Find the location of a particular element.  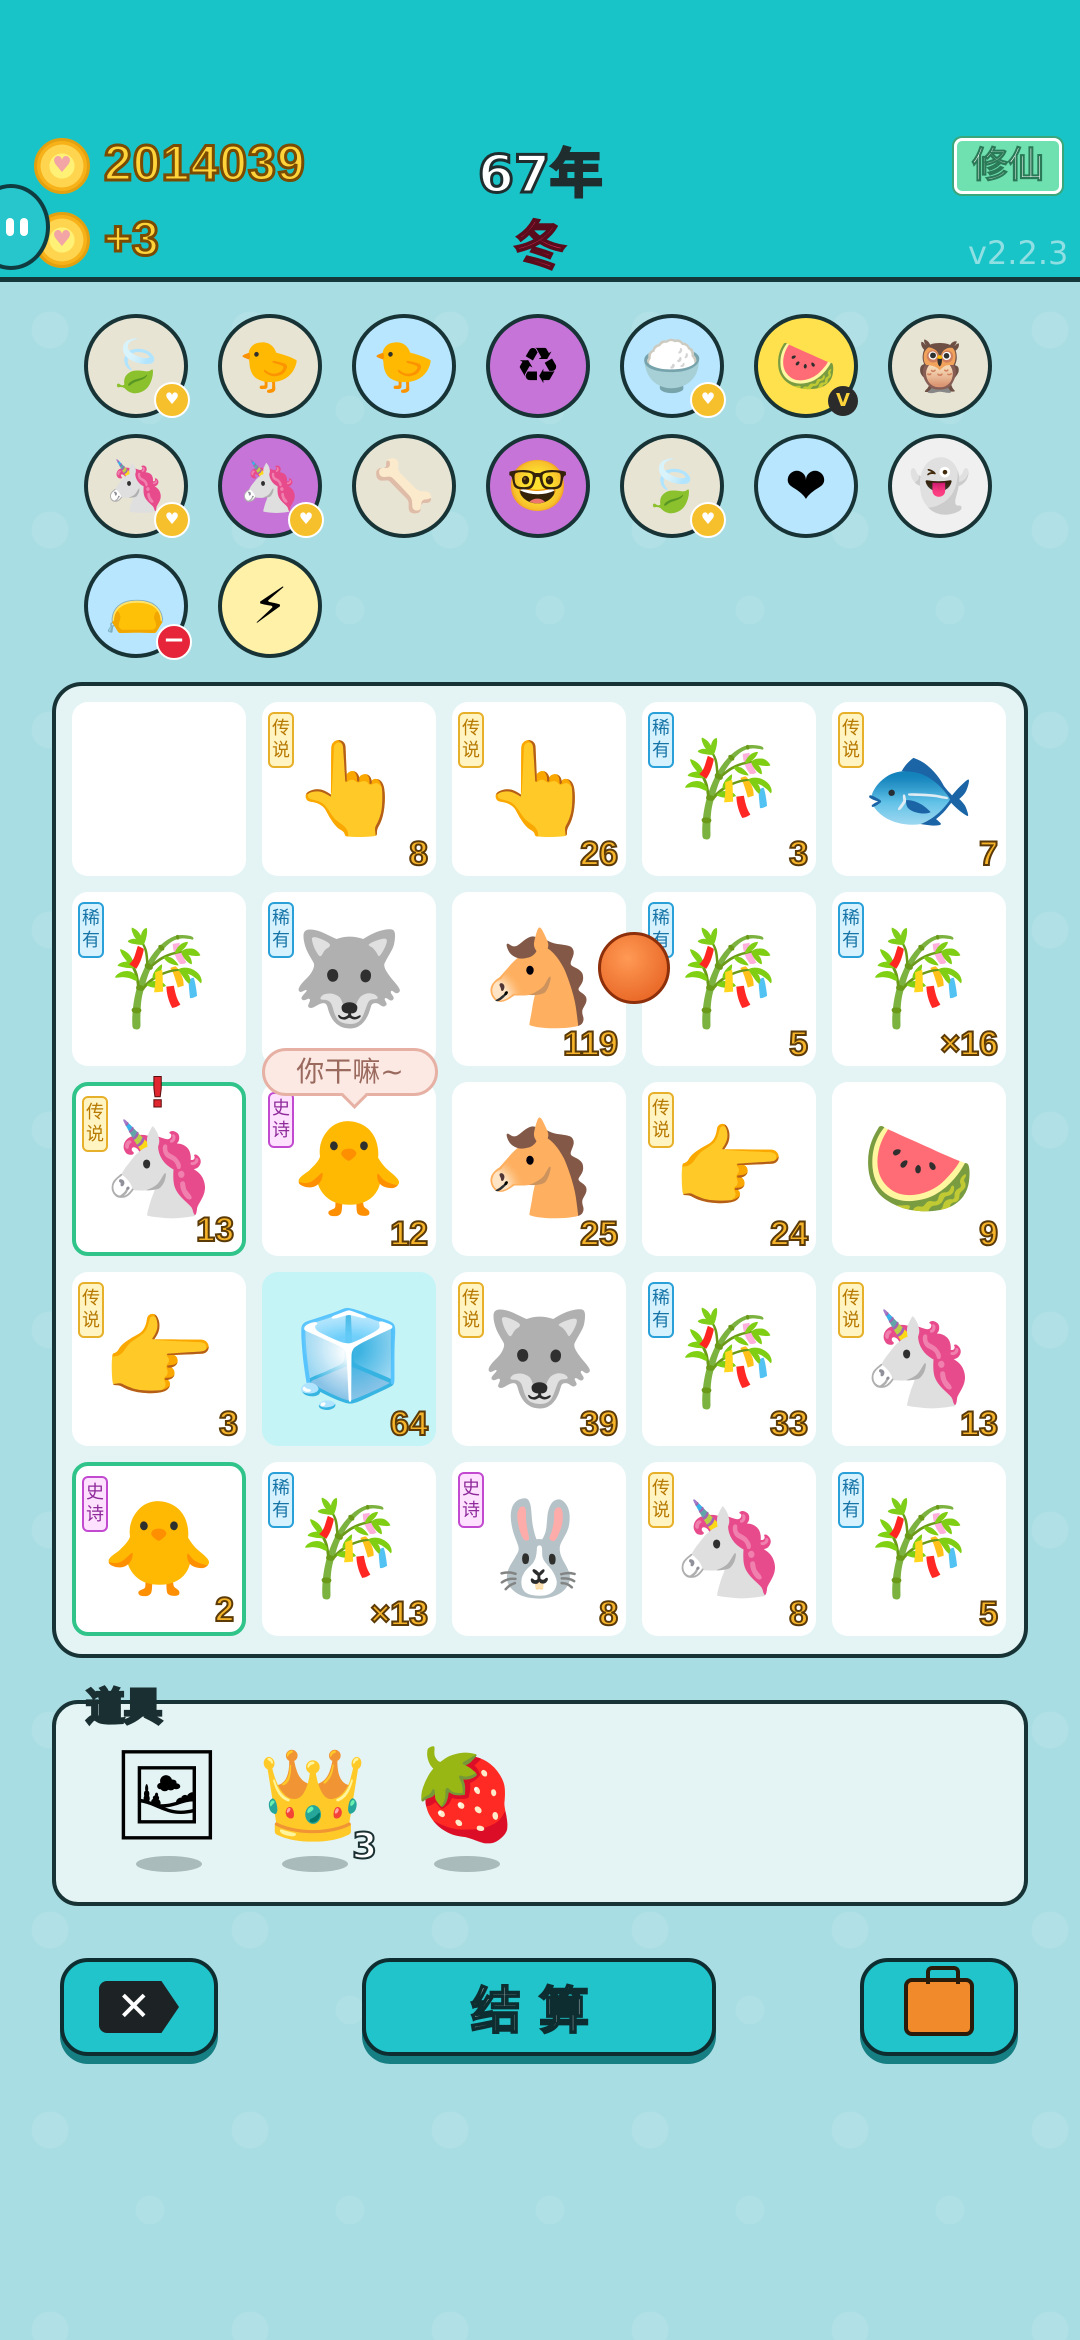

ghost-icon: 👻 is located at coordinates (940, 486).